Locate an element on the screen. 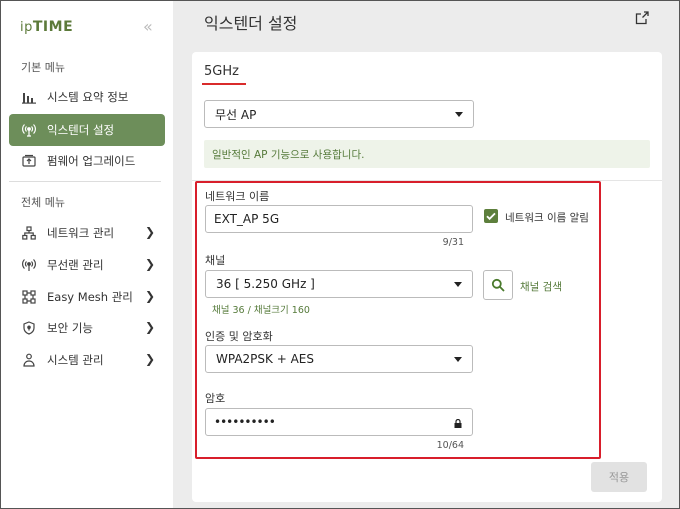 The image size is (680, 509). hide-ssid-label: 네트워크 이름 알림 is located at coordinates (547, 217).